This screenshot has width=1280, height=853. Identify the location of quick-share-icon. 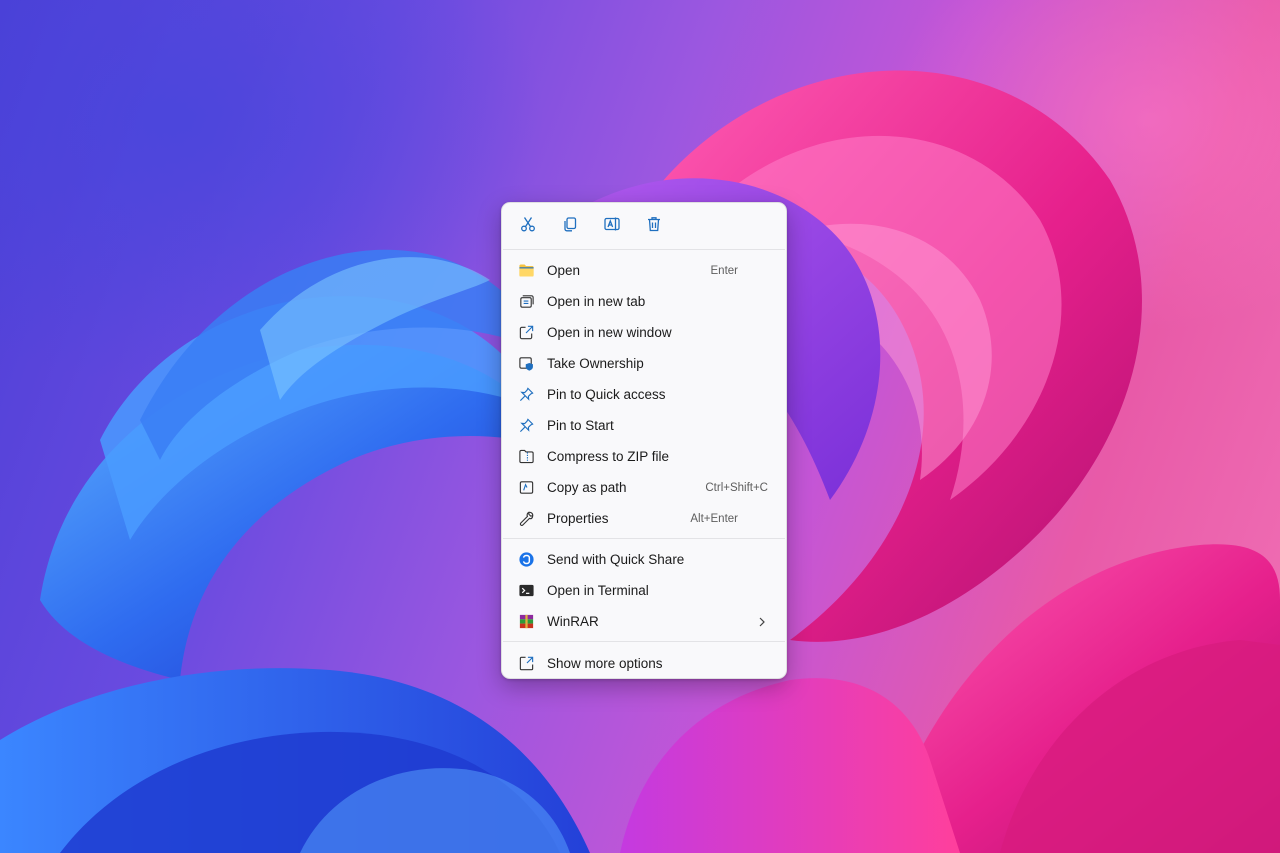
(526, 560).